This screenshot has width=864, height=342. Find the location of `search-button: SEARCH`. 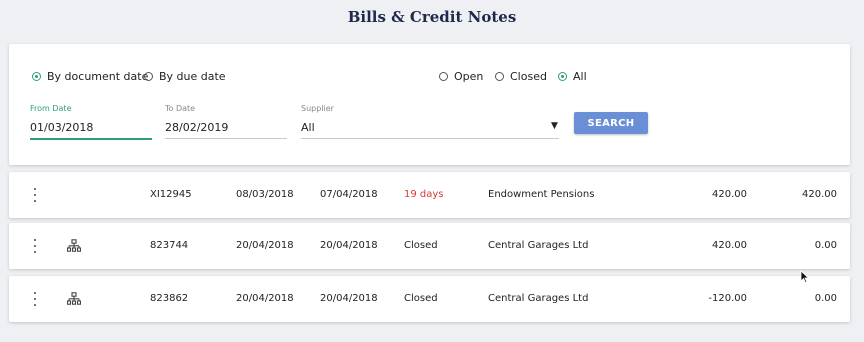

search-button: SEARCH is located at coordinates (611, 123).